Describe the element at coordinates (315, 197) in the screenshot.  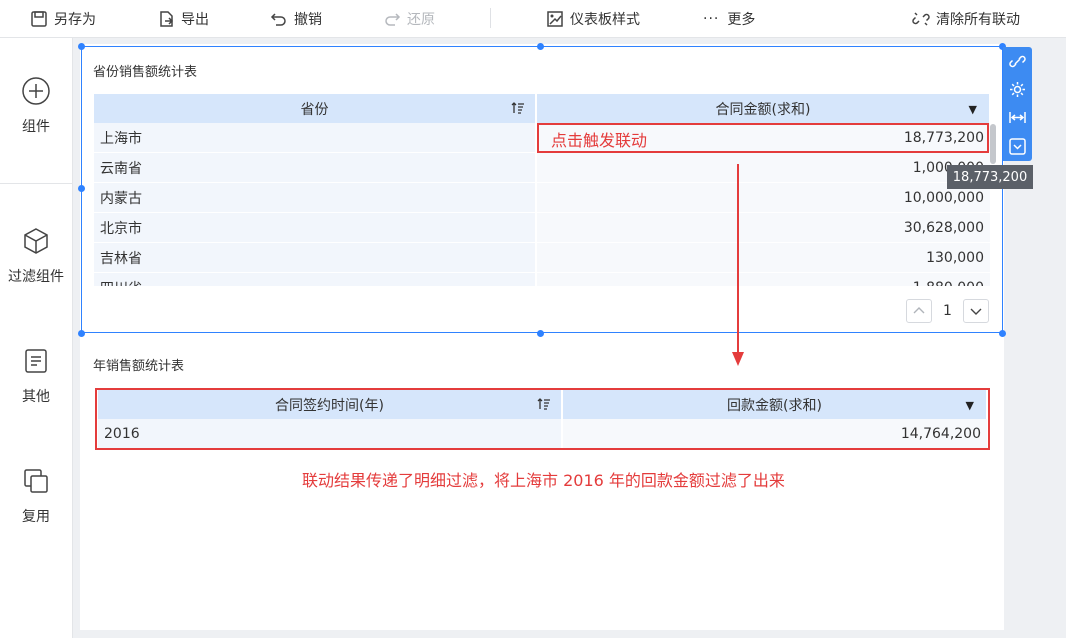
I see `table-cell: 内蒙古` at that location.